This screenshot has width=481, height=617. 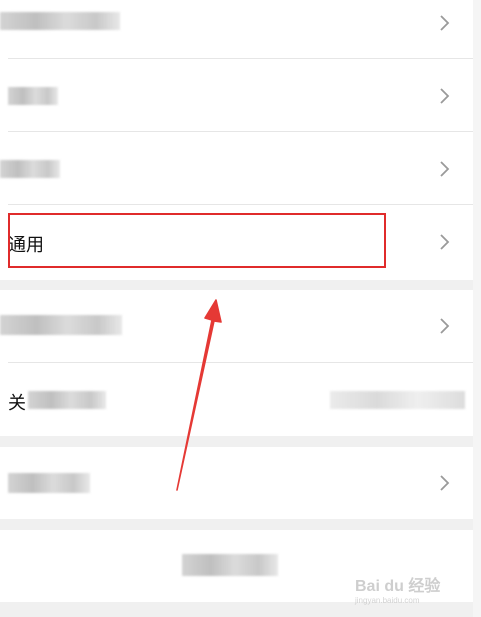 I want to click on watermark-subtext: jingyan.baidu.com, so click(x=387, y=600).